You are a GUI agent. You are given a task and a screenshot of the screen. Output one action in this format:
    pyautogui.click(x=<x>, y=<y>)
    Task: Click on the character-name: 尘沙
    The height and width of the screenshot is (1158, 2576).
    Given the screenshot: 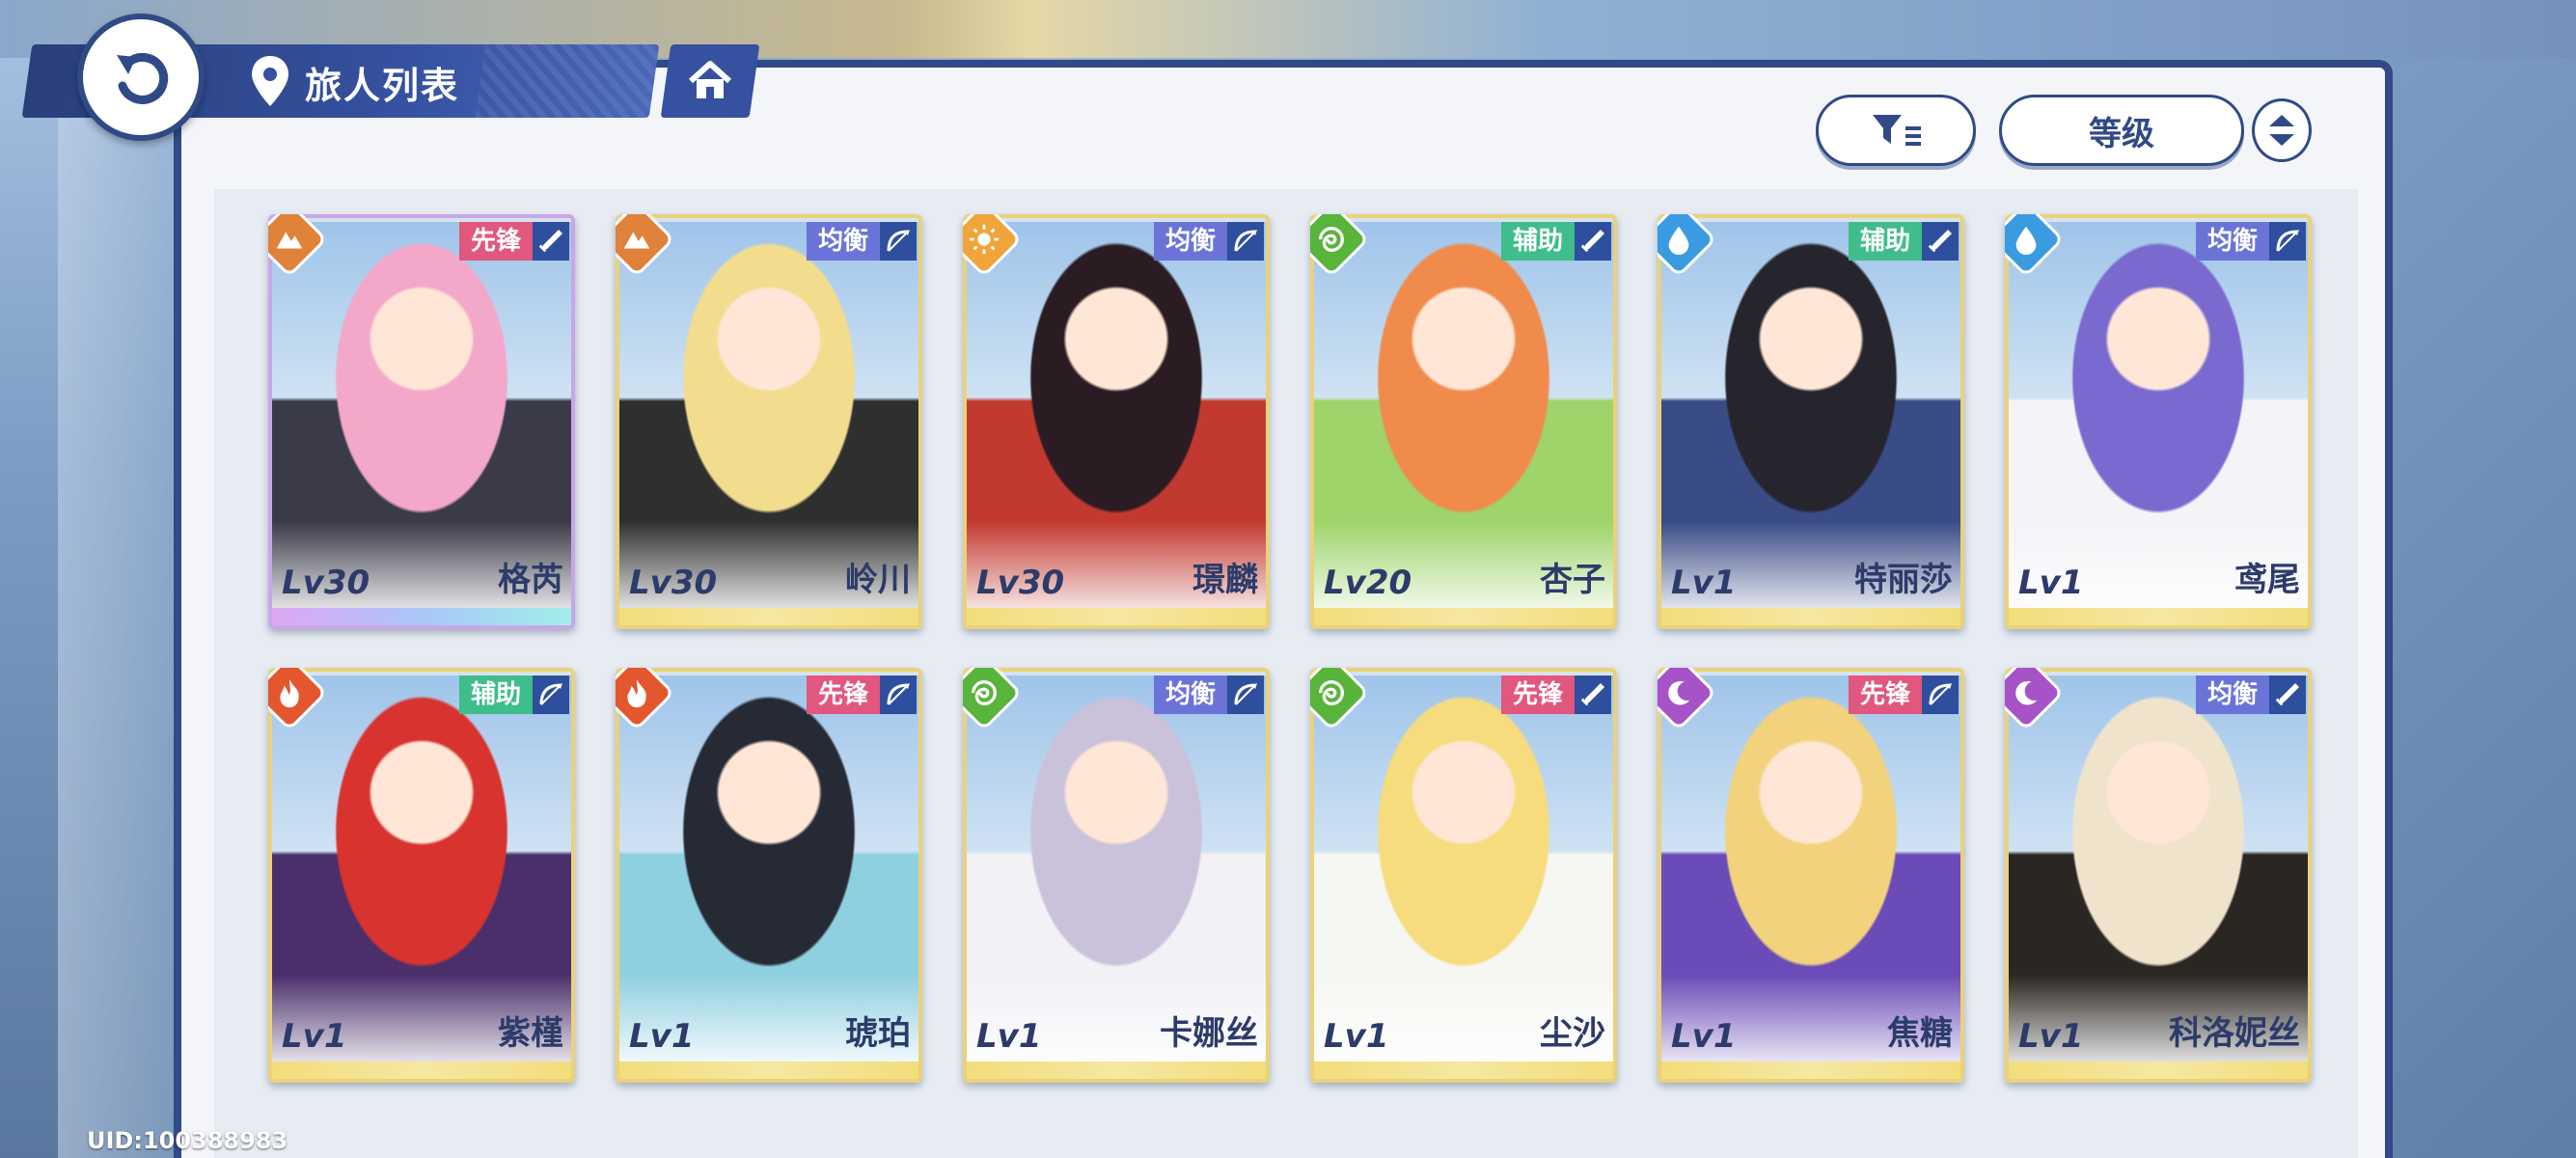 What is the action you would take?
    pyautogui.click(x=1573, y=1033)
    